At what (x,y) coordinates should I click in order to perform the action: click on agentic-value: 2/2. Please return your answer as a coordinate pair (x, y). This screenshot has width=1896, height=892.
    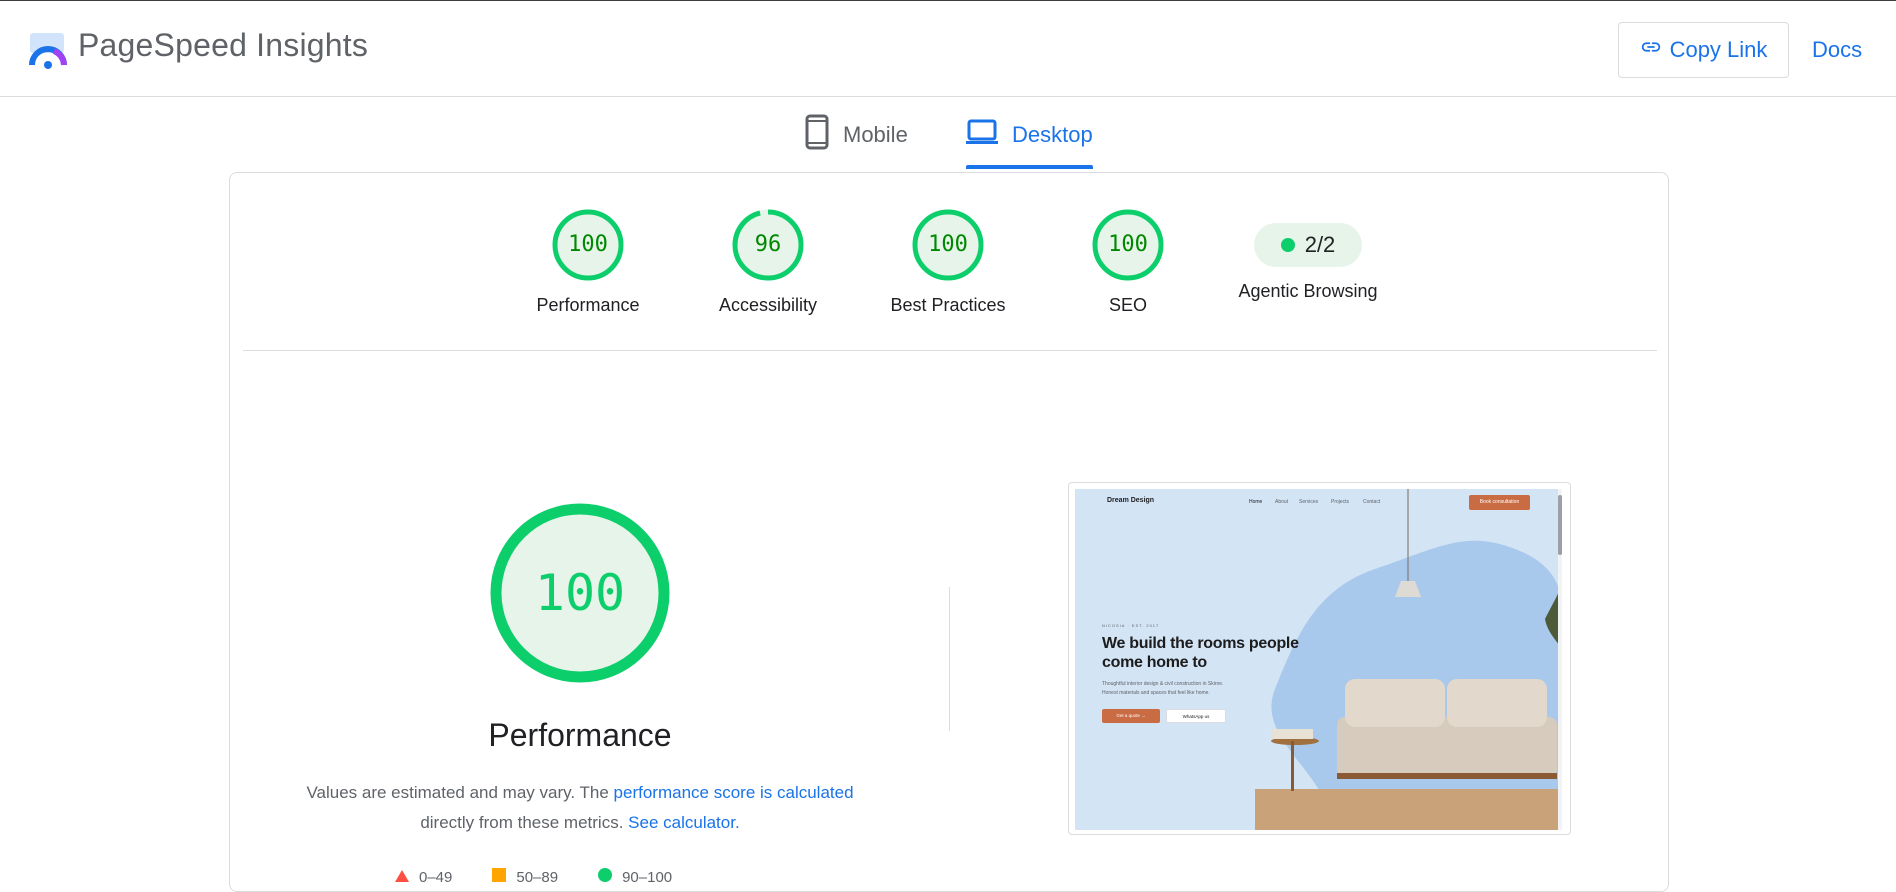
    Looking at the image, I should click on (1320, 244).